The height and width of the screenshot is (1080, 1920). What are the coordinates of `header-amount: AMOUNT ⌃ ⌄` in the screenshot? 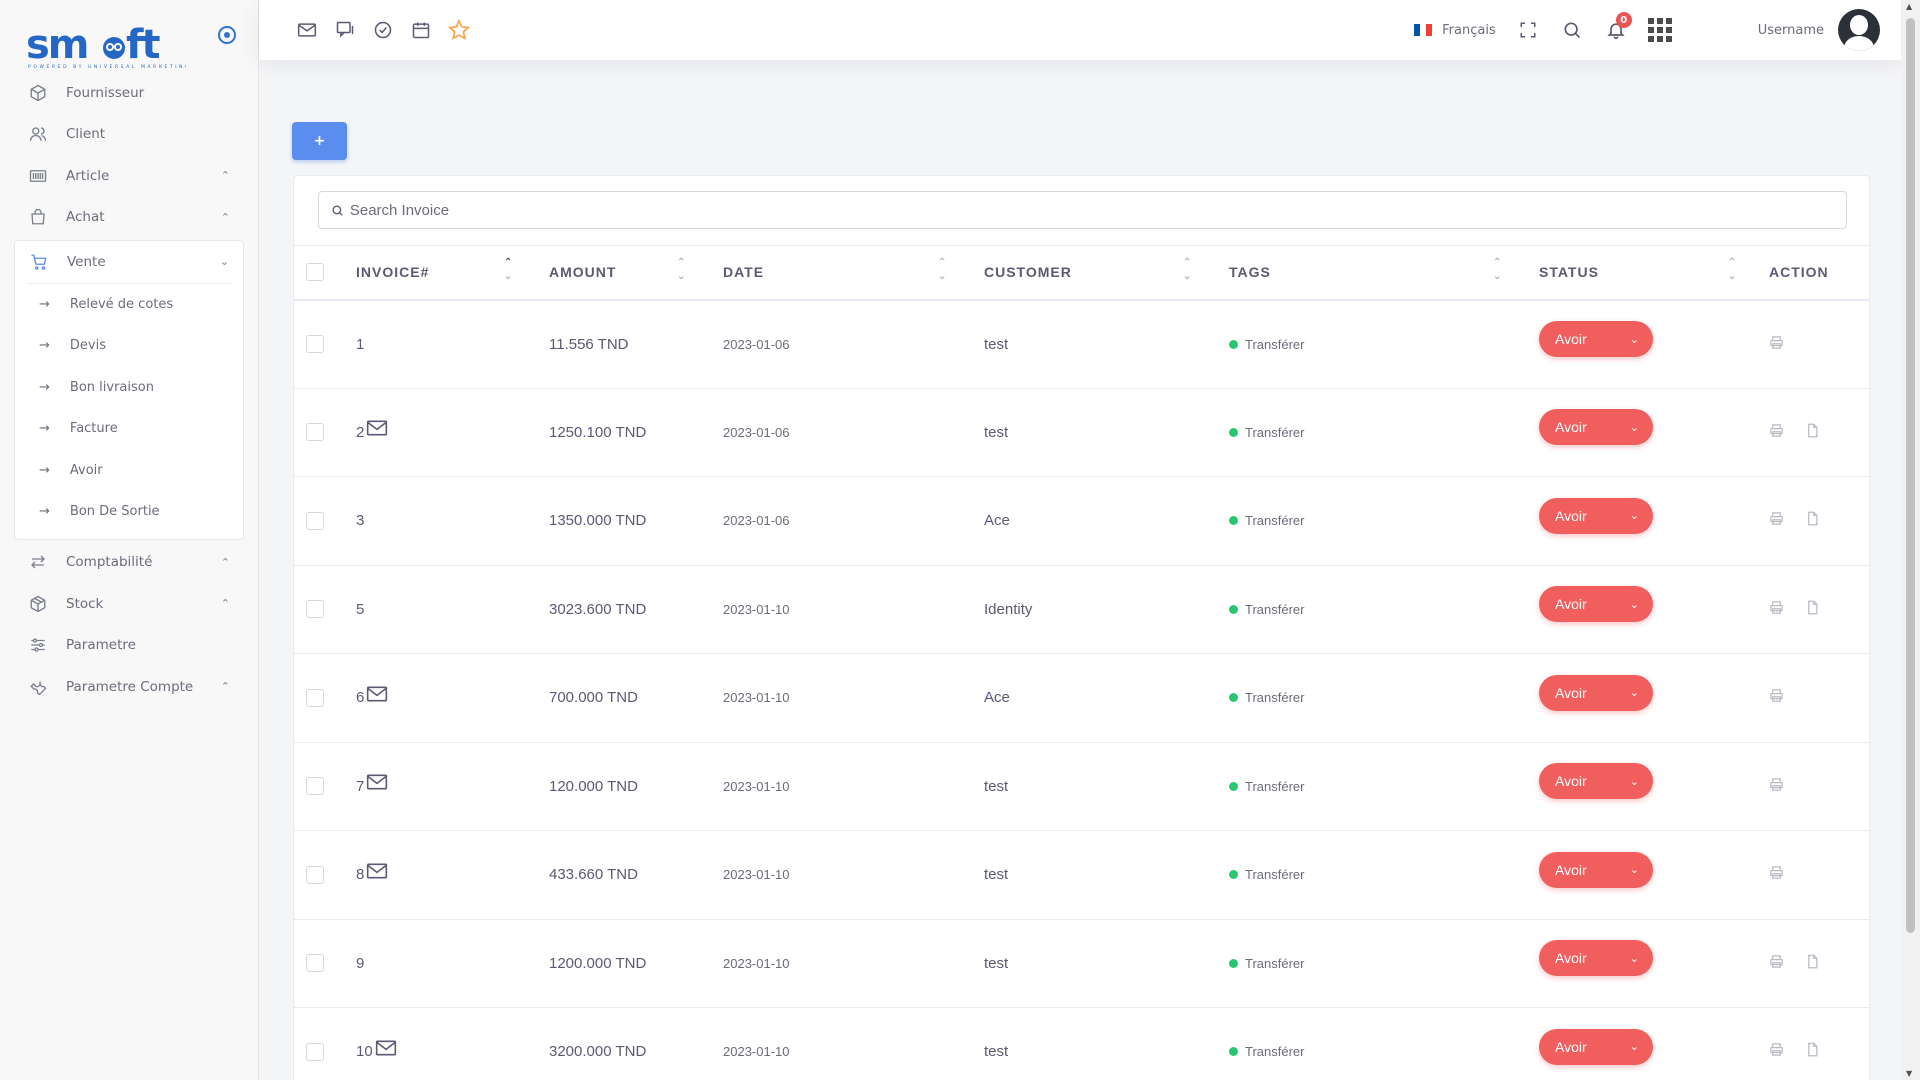 It's located at (636, 273).